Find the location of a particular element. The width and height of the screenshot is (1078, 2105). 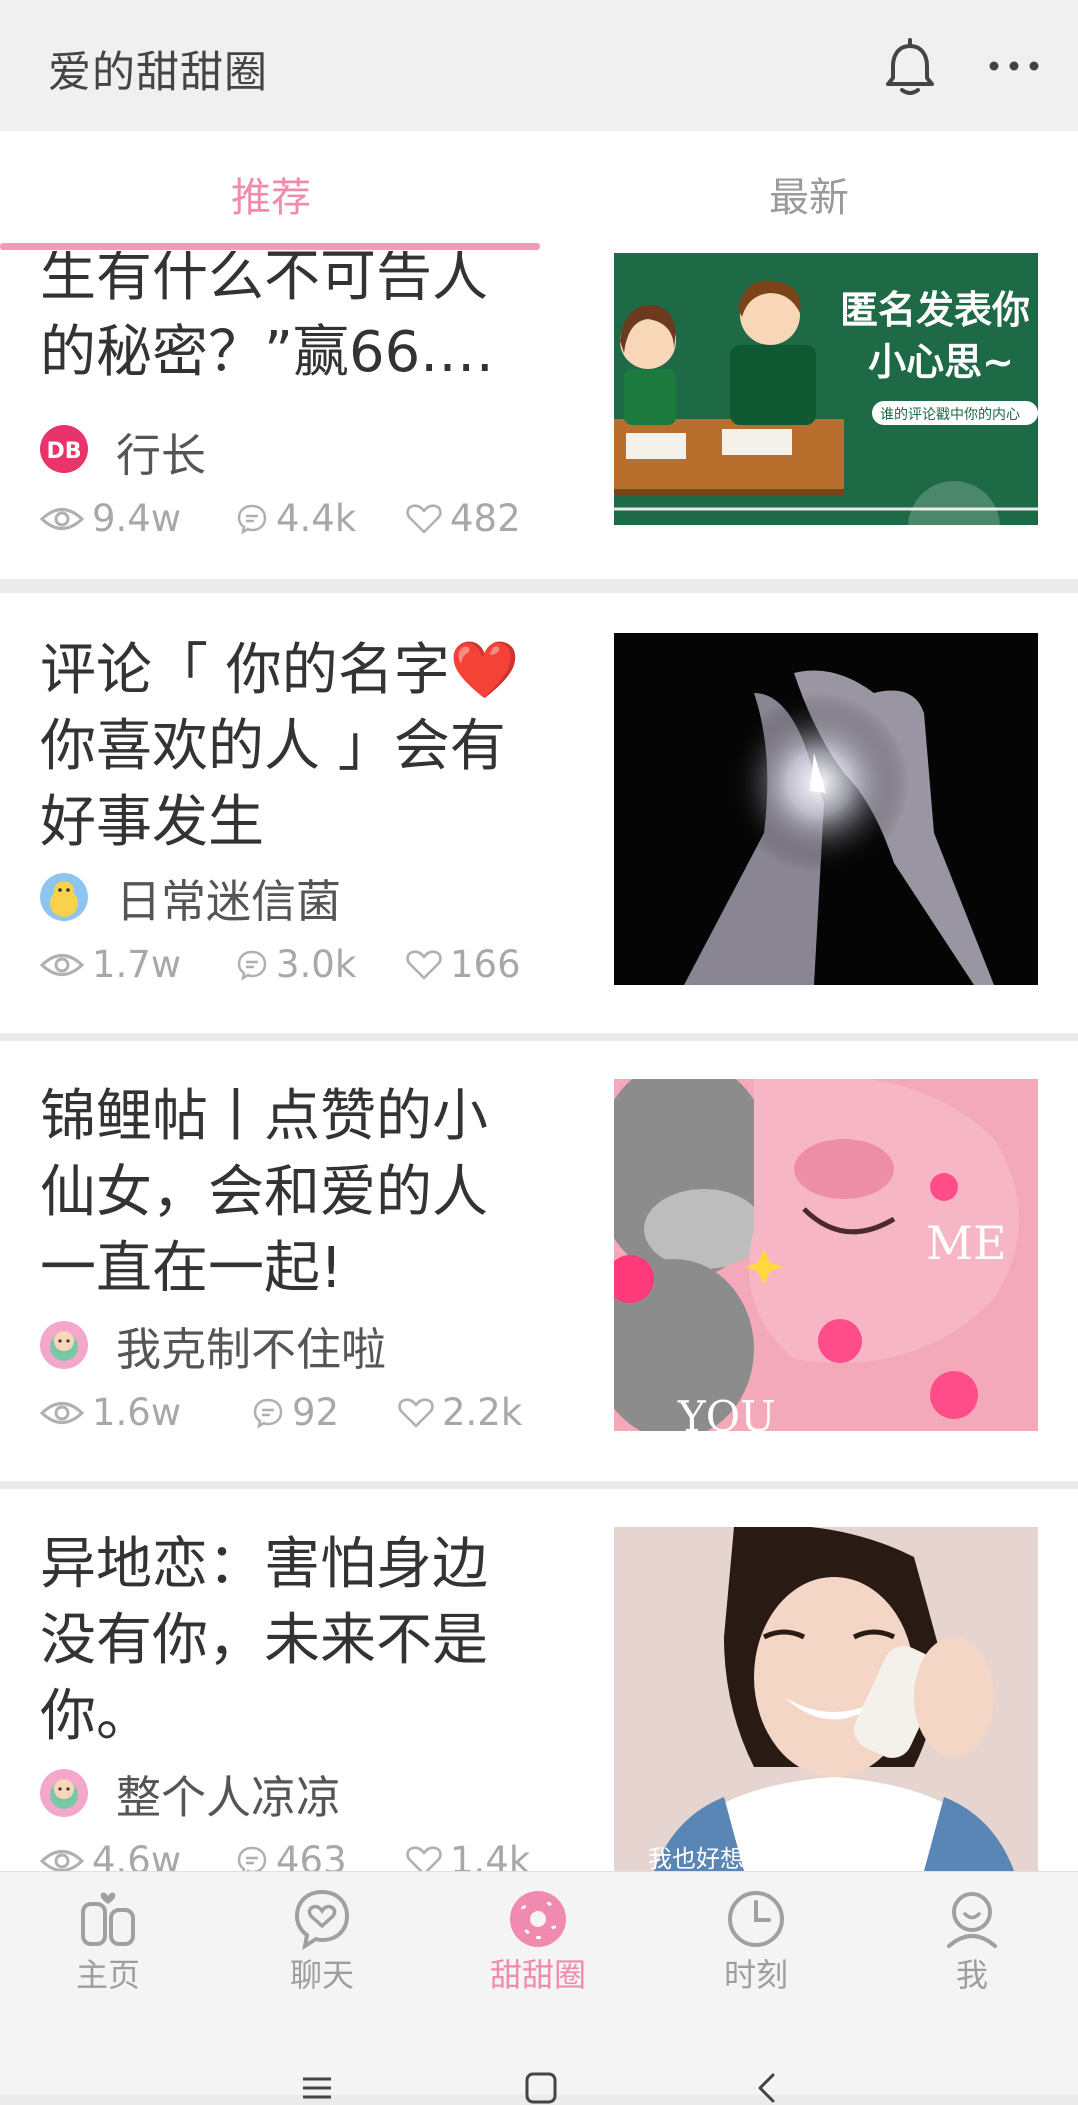

post-stats: 1.6w 92 2.2k is located at coordinates (290, 1413).